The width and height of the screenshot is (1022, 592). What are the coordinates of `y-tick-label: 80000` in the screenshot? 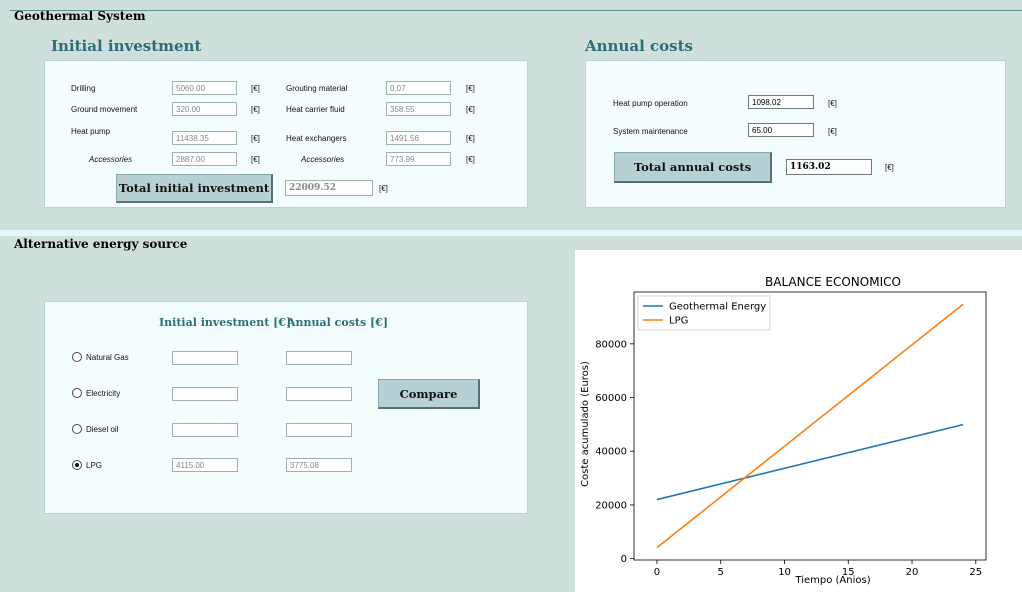 It's located at (611, 344).